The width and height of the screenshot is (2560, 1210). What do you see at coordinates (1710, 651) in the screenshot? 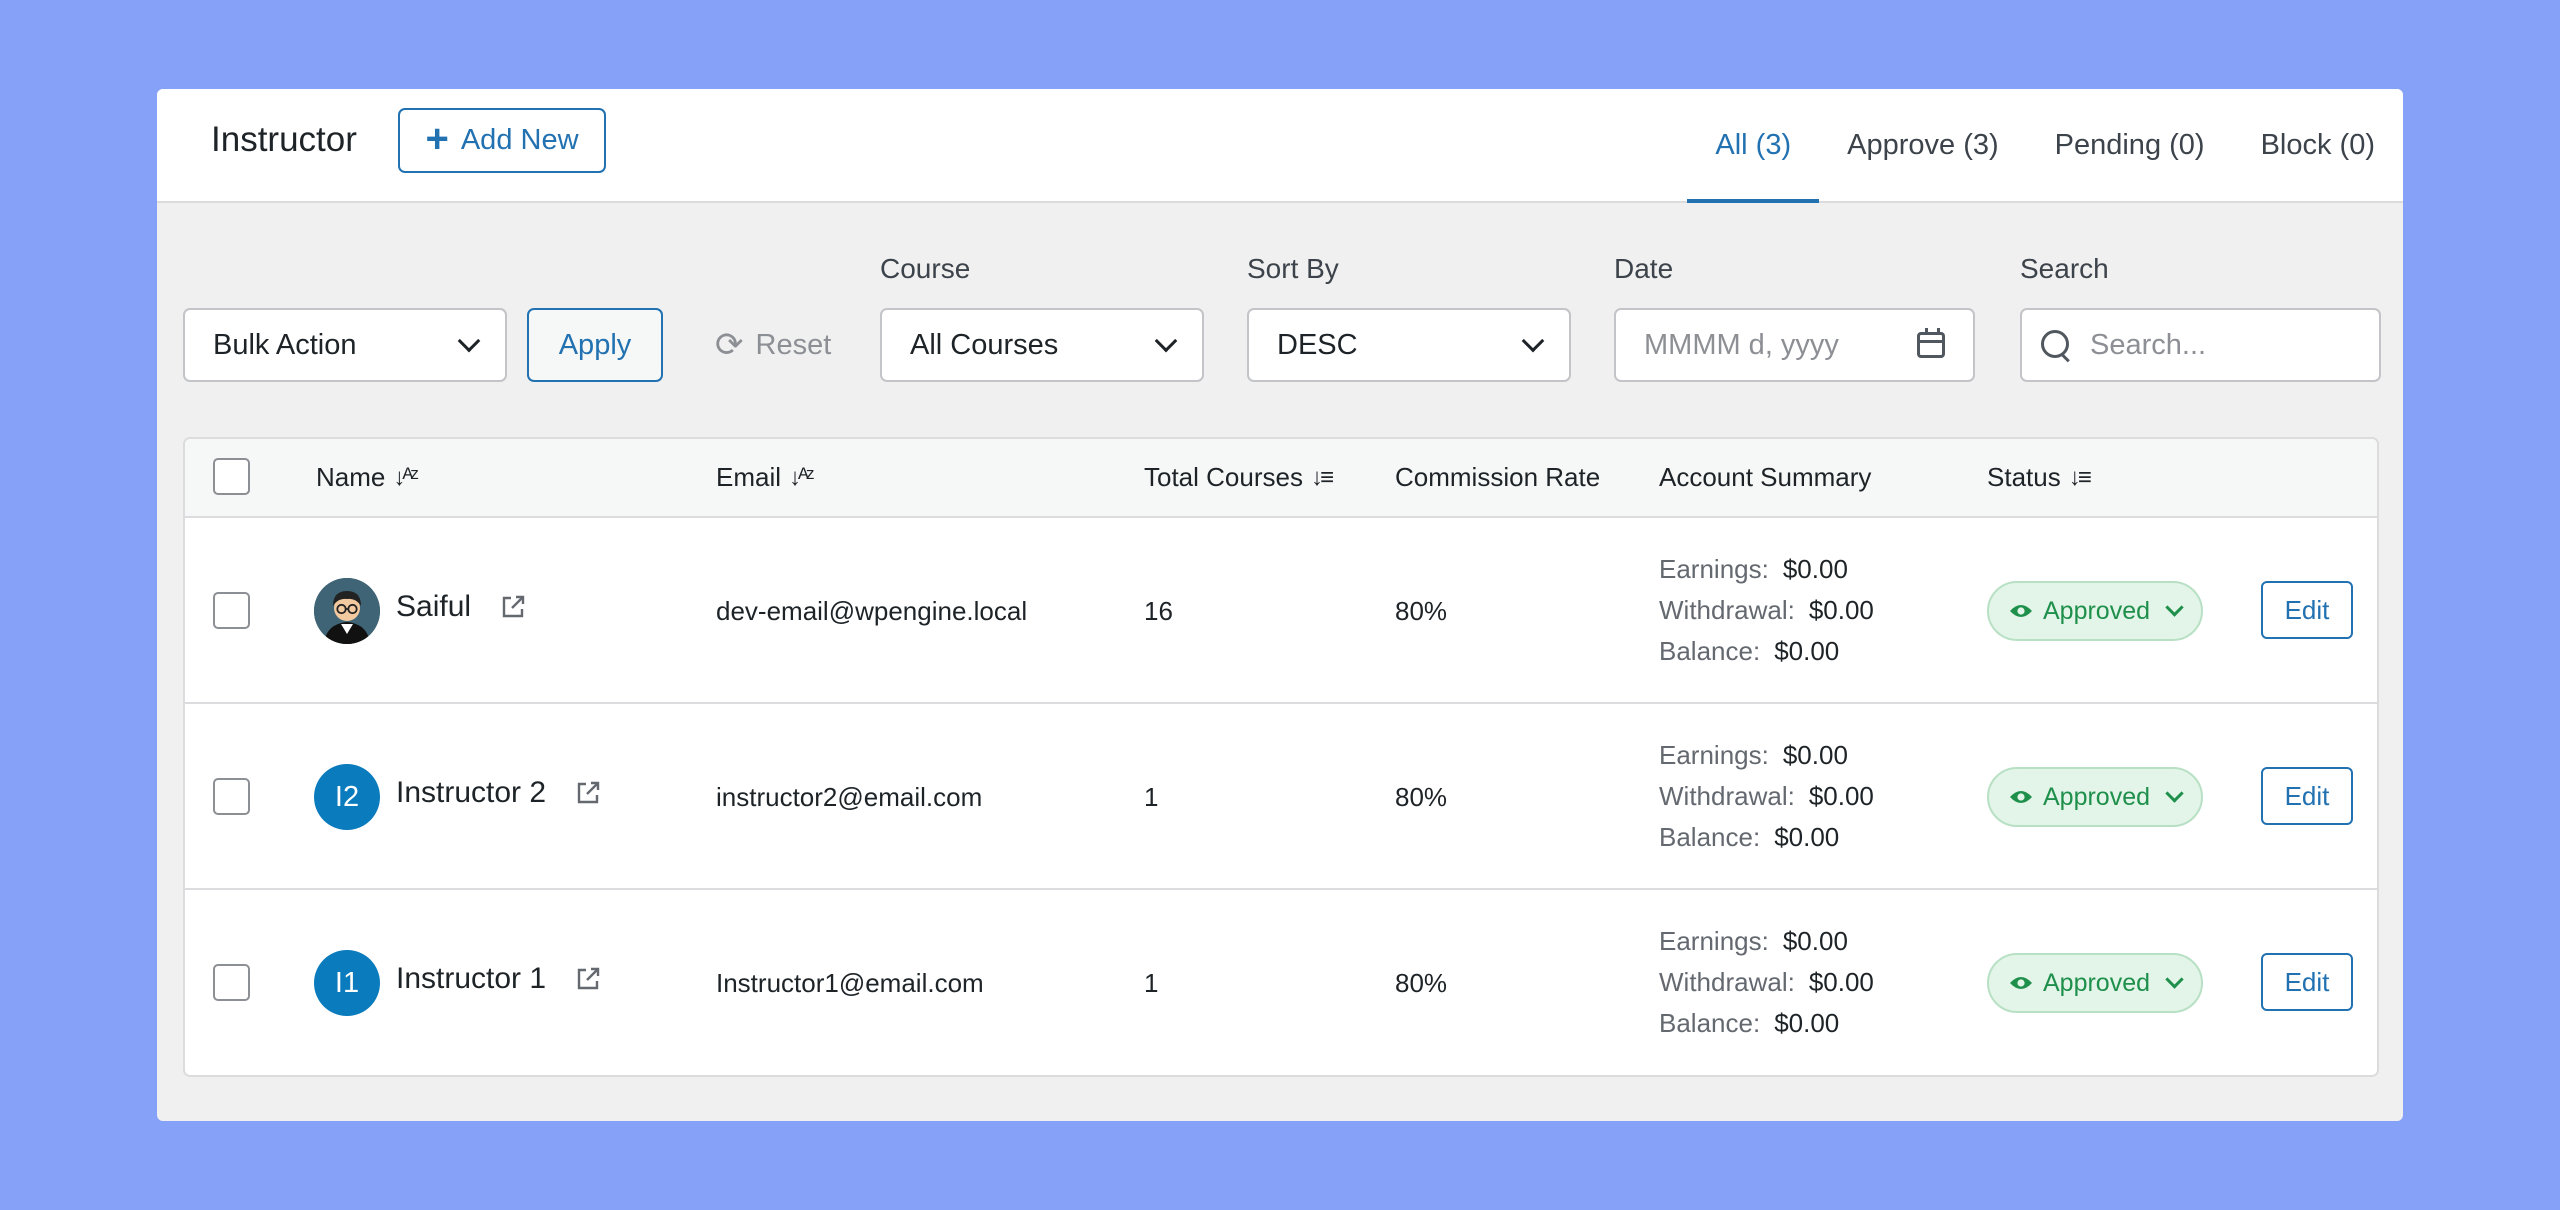
I see `balance-label: Balance:` at bounding box center [1710, 651].